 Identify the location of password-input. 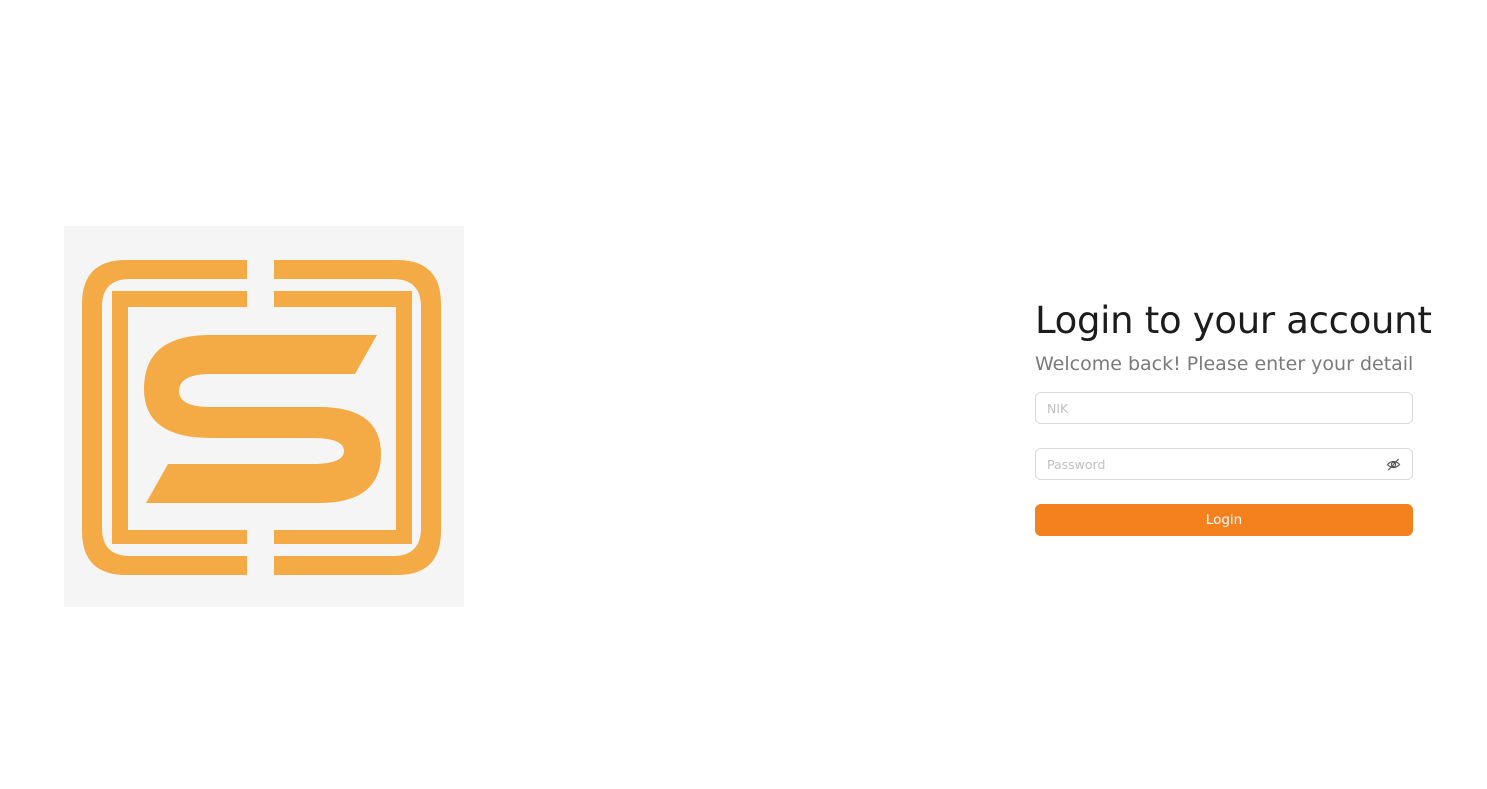
(1224, 464).